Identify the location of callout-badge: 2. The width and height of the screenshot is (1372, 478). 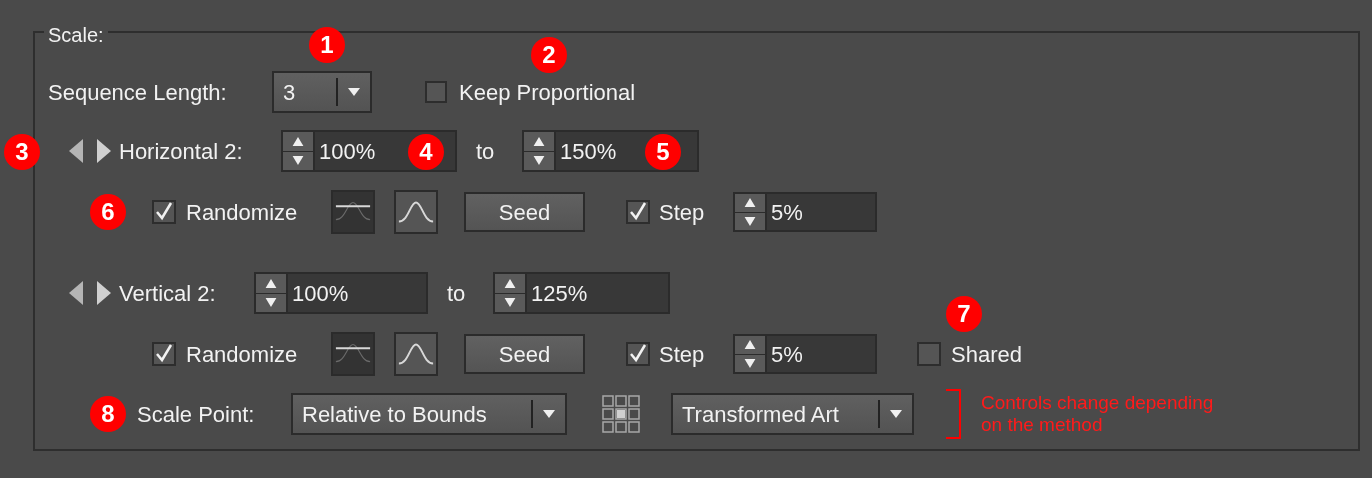
(549, 55).